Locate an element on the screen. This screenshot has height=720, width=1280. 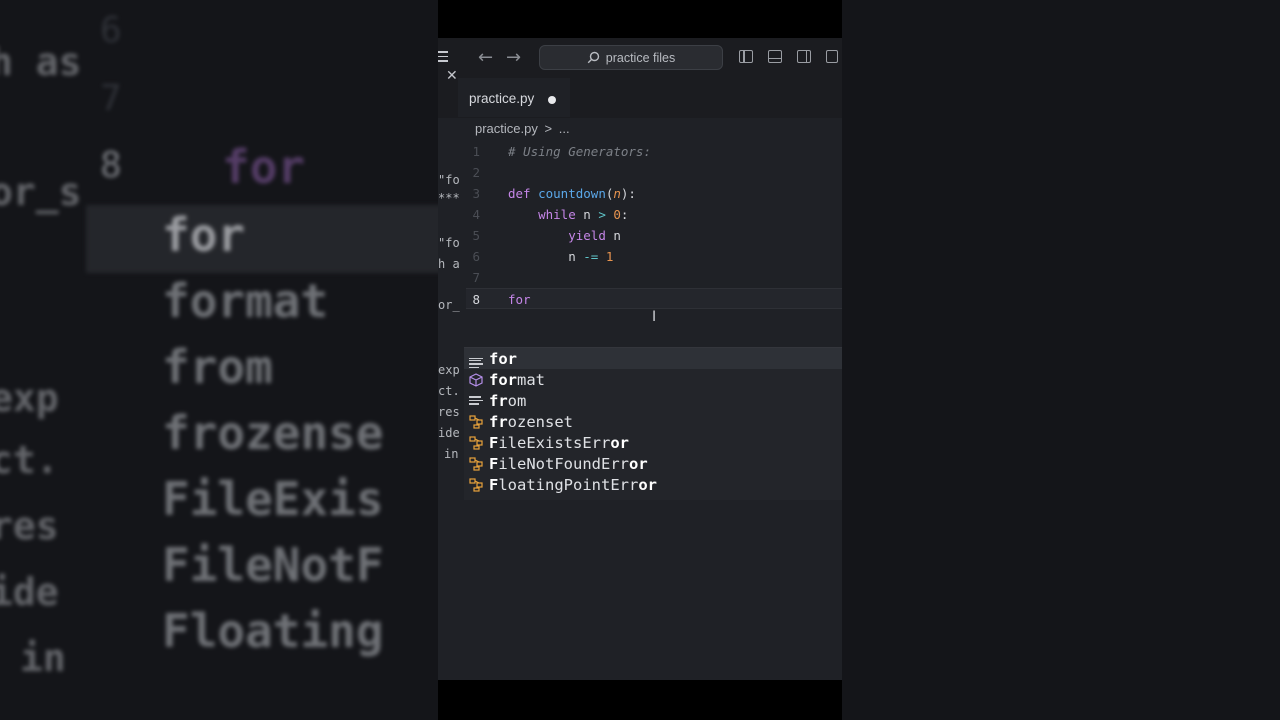
command-search-box: practice files is located at coordinates (631, 57).